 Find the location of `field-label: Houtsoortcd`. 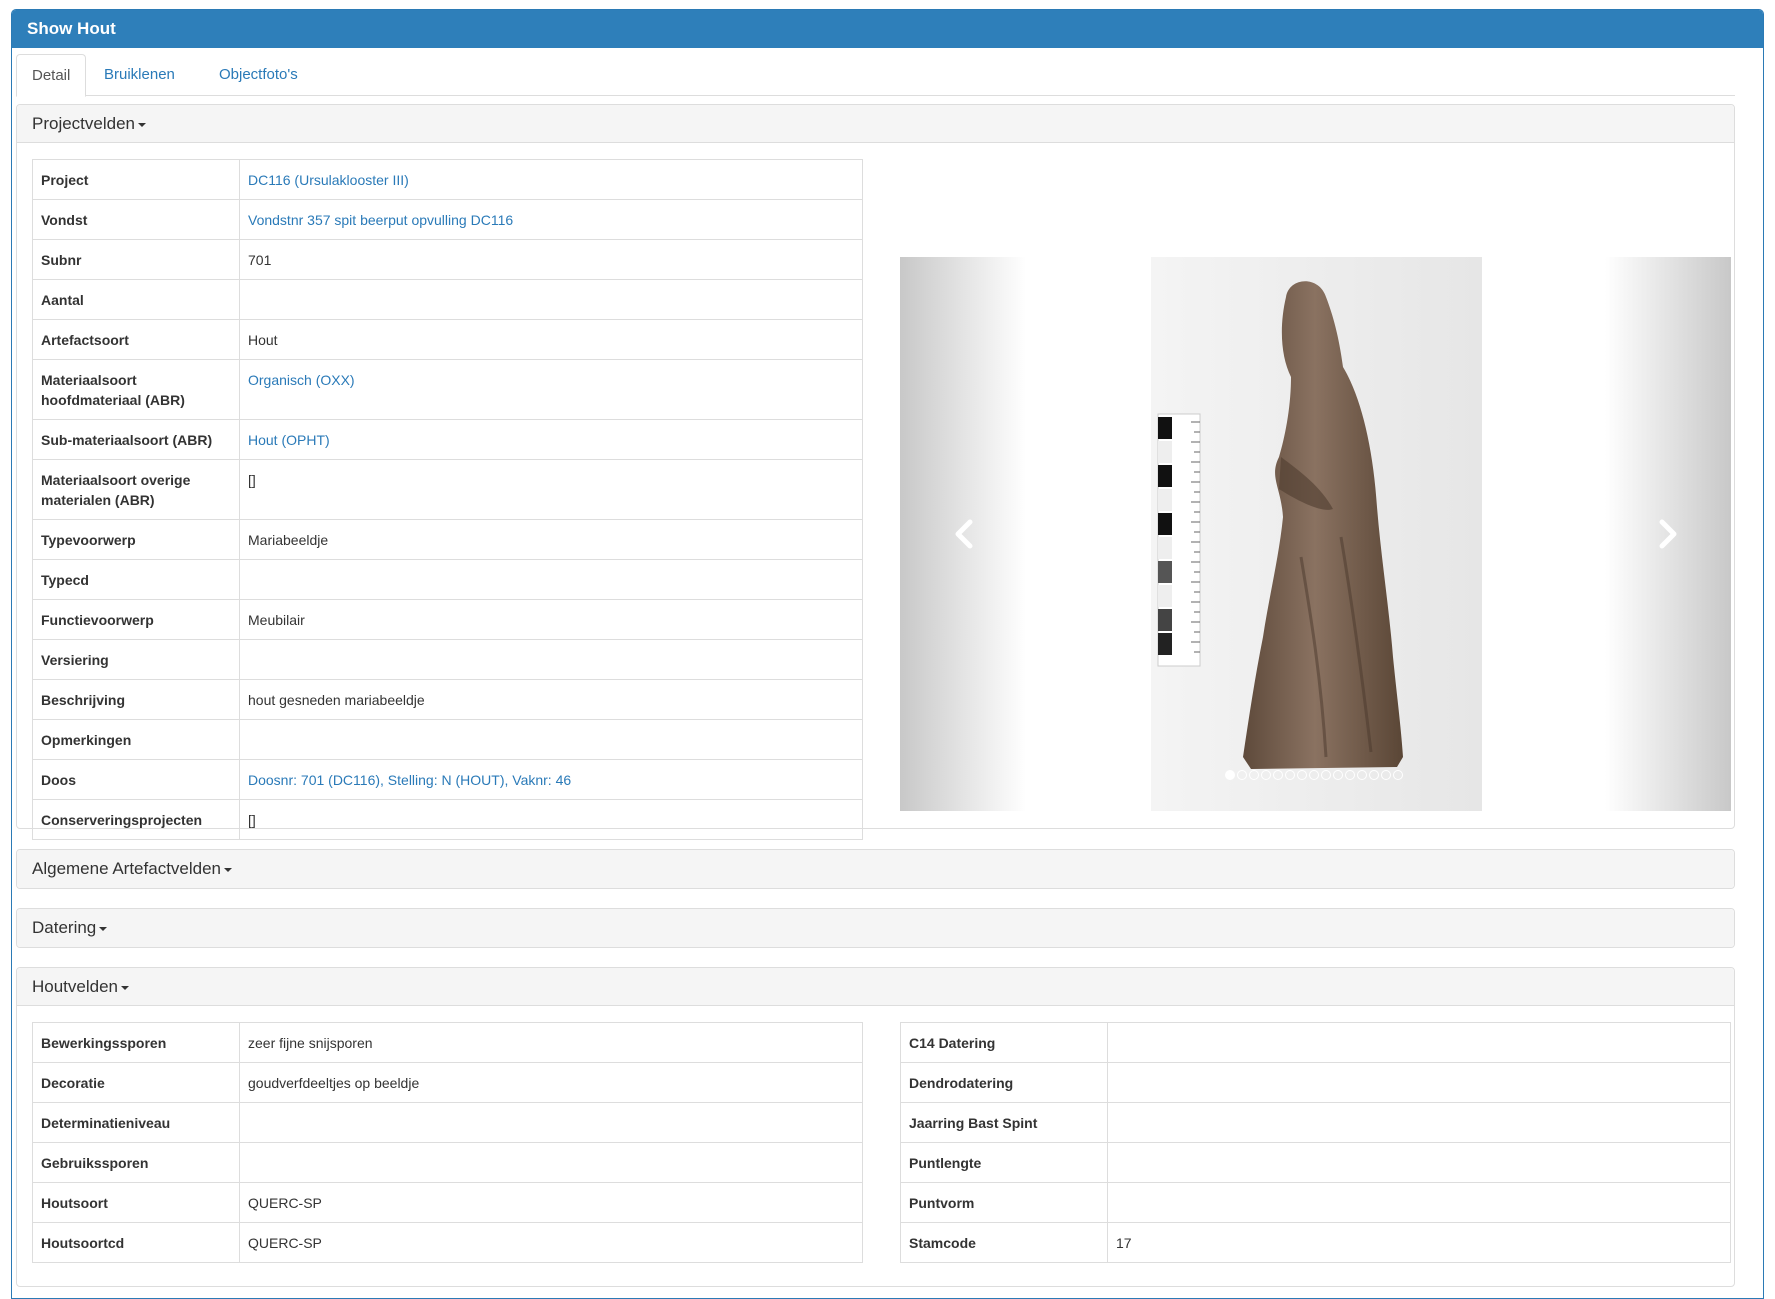

field-label: Houtsoortcd is located at coordinates (136, 1242).